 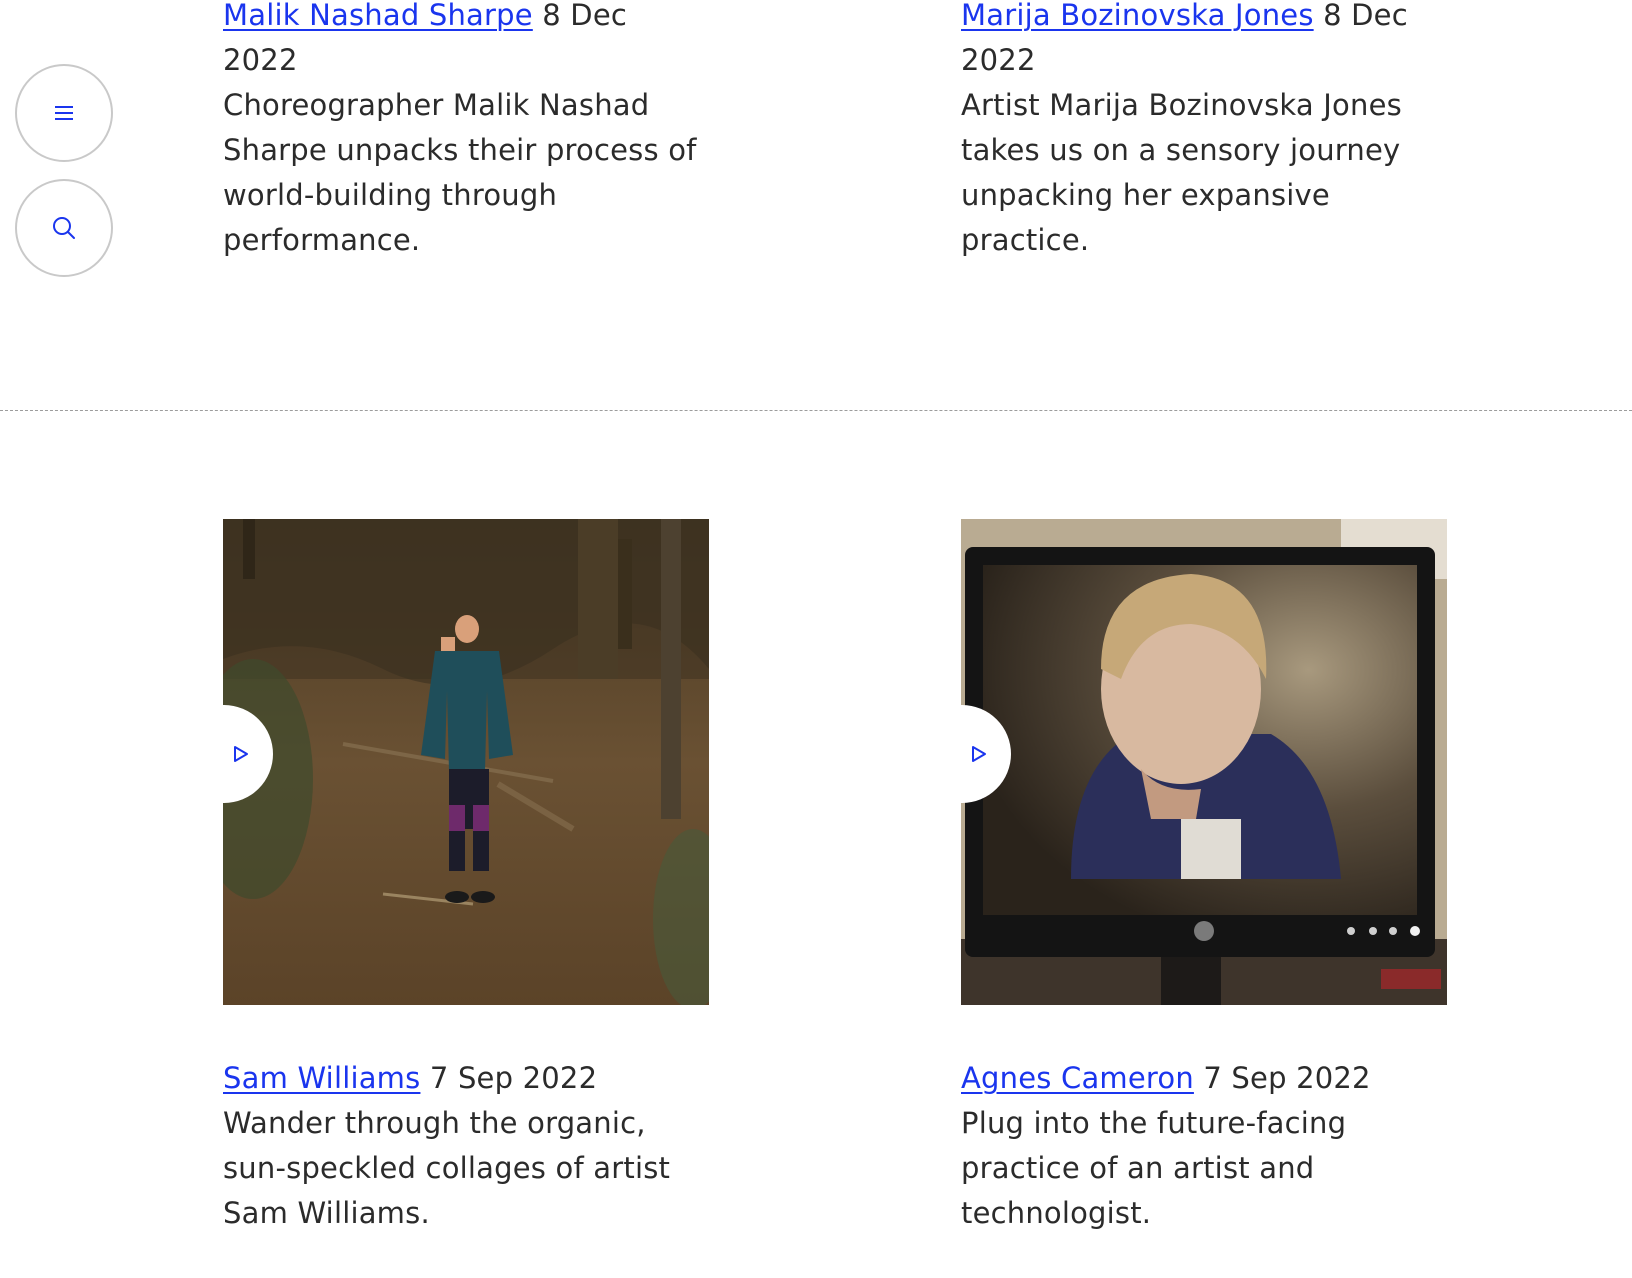 I want to click on forest-figure-image, so click(x=466, y=762).